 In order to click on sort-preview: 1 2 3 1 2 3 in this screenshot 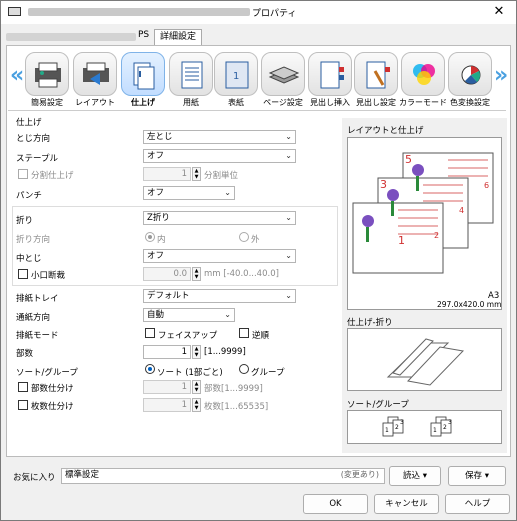, I will do `click(424, 427)`.